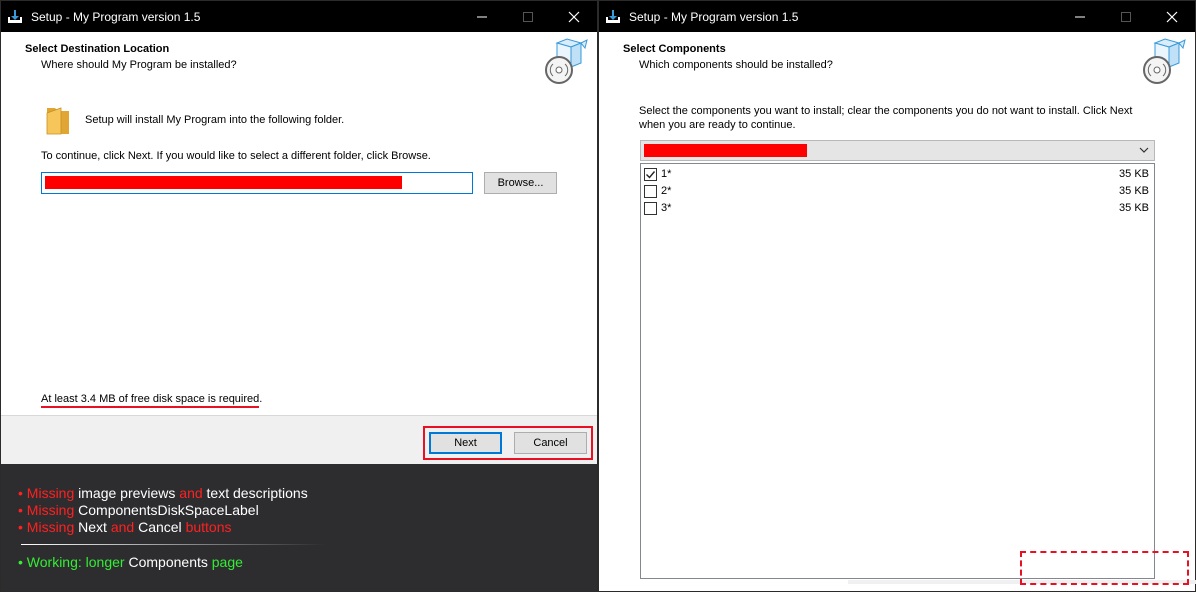 The height and width of the screenshot is (592, 1196). Describe the element at coordinates (223, 182) in the screenshot. I see `redacted-folder-path` at that location.